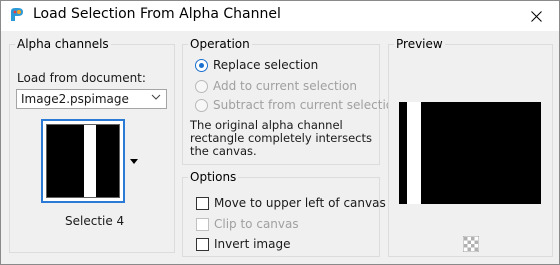 This screenshot has width=560, height=265. I want to click on checkerboard-icon, so click(471, 244).